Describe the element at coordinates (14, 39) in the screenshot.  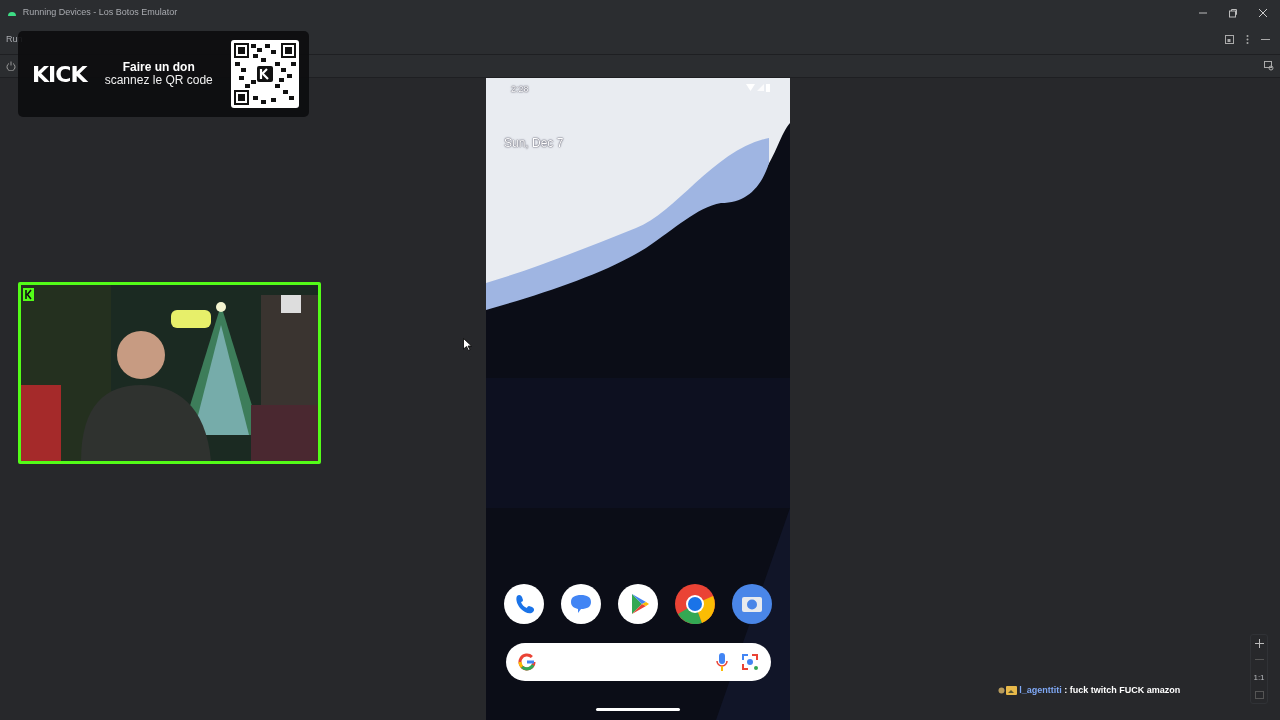
I see `tool-window-title: Run` at that location.